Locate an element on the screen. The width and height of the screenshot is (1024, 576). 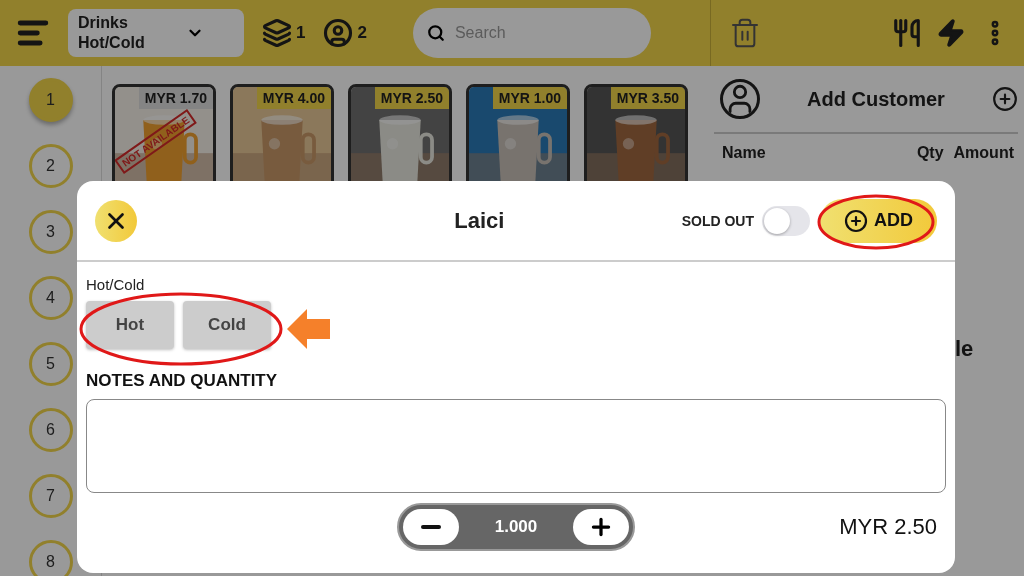
table-button: 6 is located at coordinates (50, 430).